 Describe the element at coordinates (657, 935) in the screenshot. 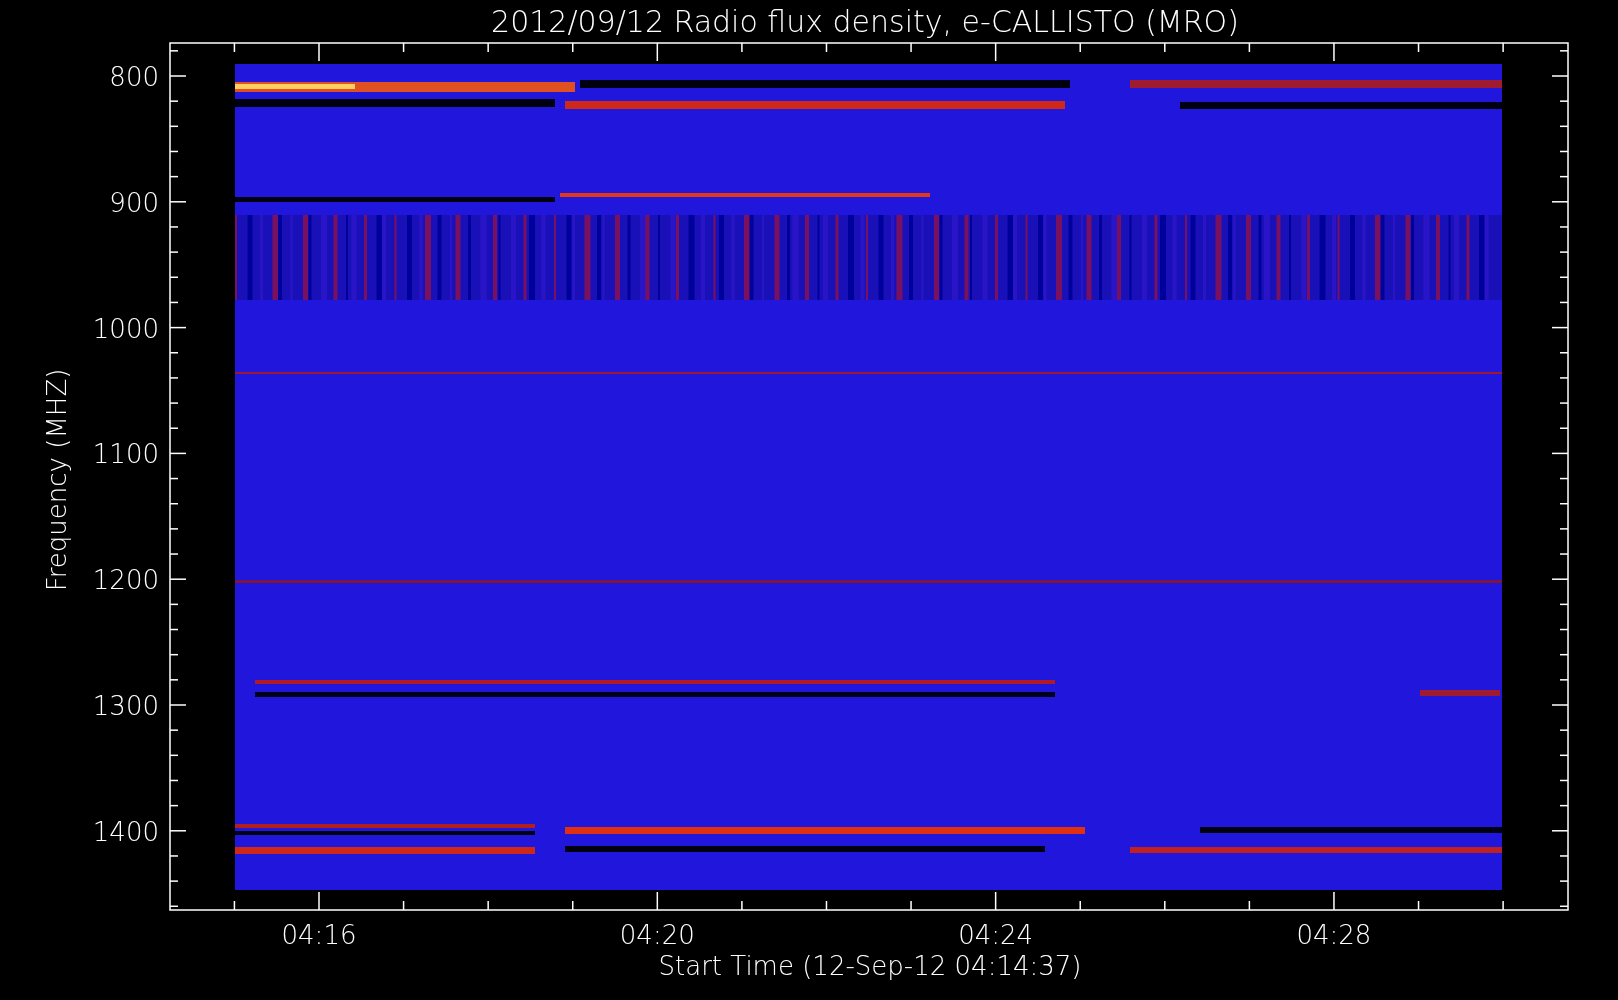

I see `x-tick-label: 04:20` at that location.